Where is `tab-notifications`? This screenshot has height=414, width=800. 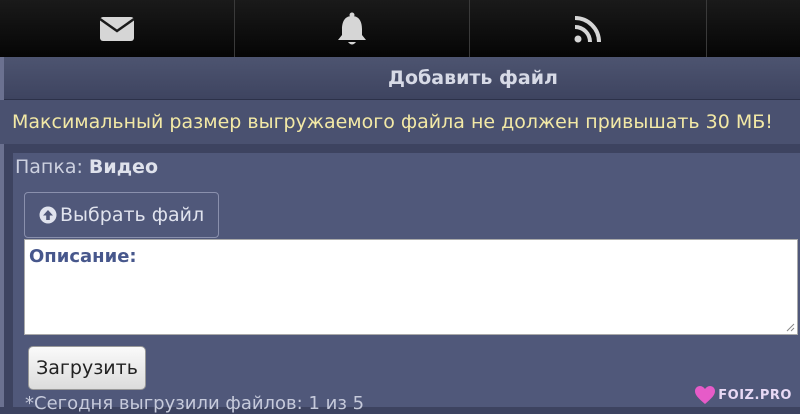
tab-notifications is located at coordinates (353, 28).